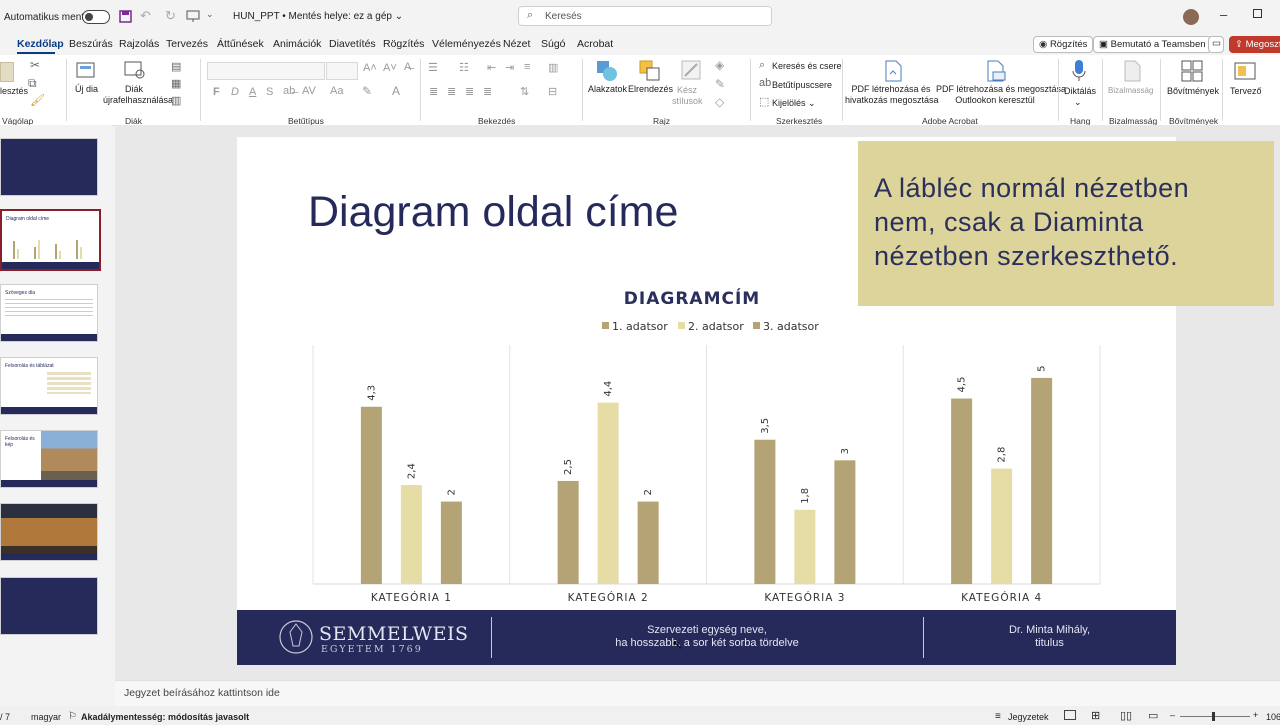 The width and height of the screenshot is (1280, 725). I want to click on tab-review: Véleményezés, so click(466, 44).